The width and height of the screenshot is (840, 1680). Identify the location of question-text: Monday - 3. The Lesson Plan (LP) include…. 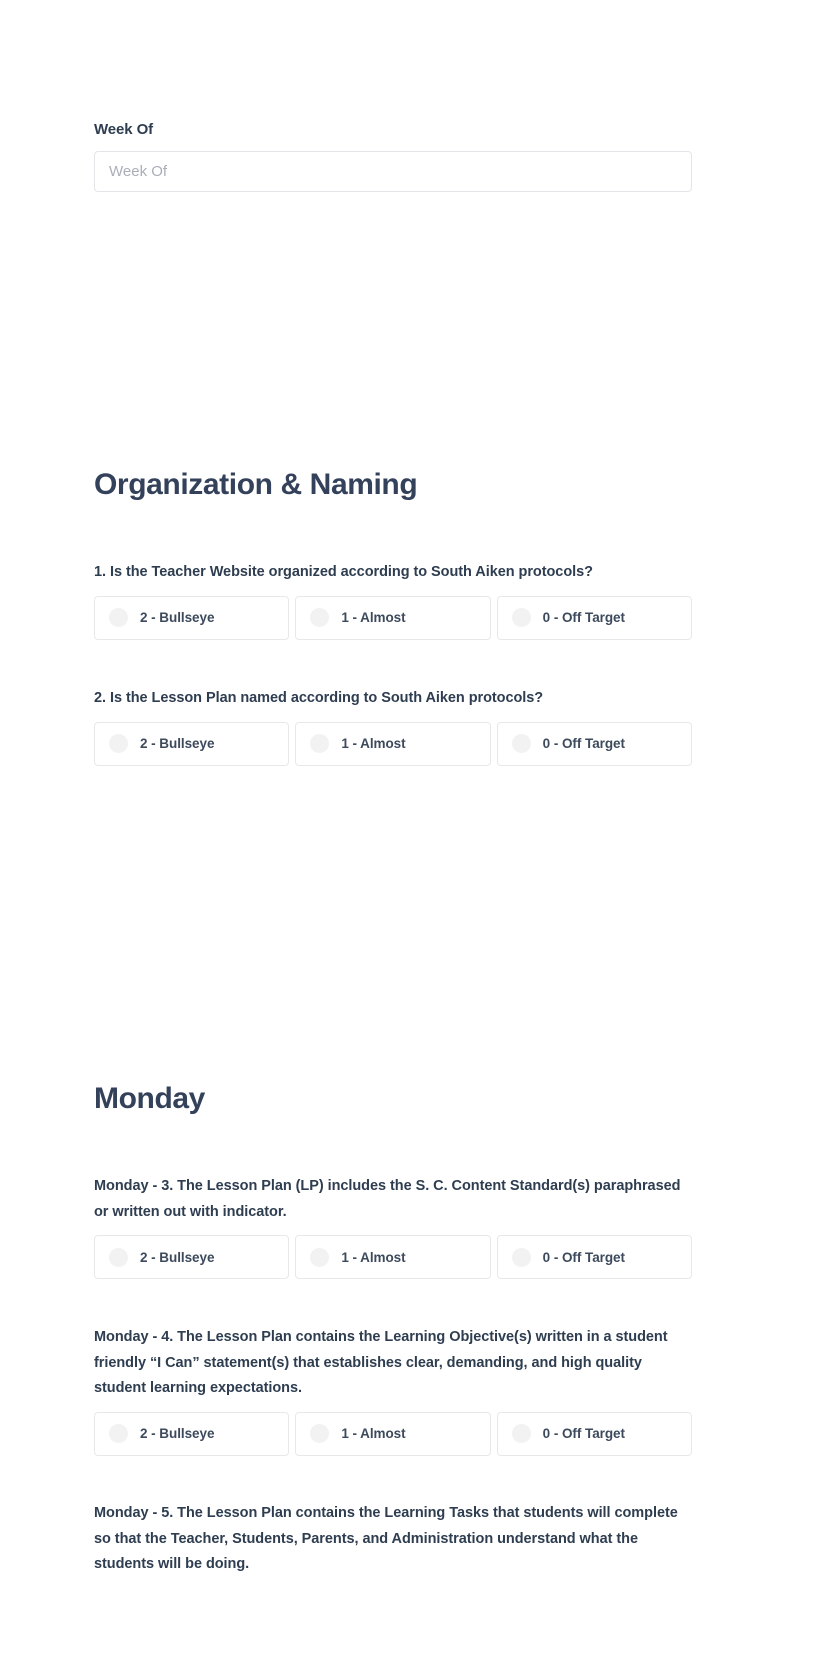
(387, 1199).